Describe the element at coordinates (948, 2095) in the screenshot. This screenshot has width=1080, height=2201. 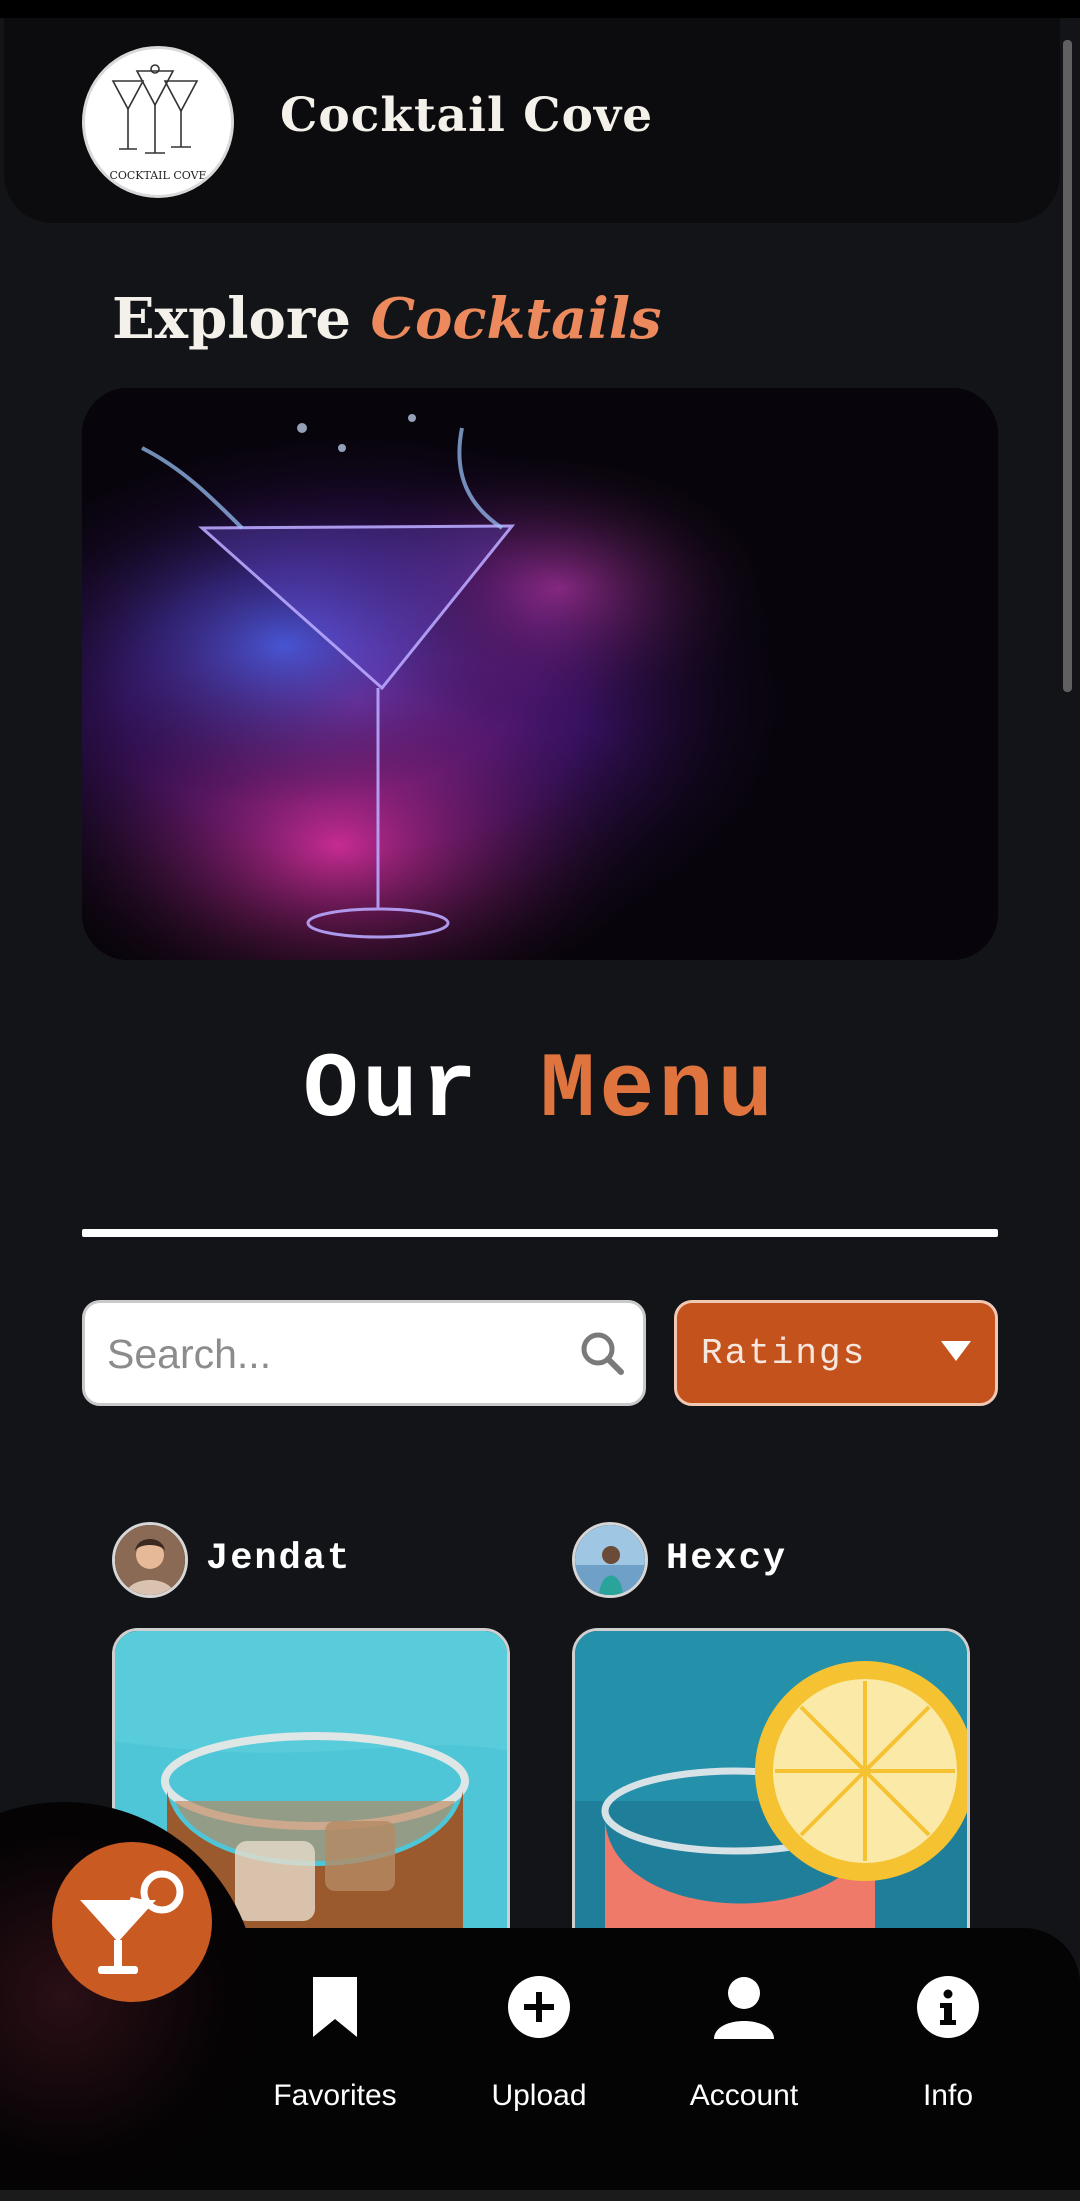
I see `nav-label: Info` at that location.